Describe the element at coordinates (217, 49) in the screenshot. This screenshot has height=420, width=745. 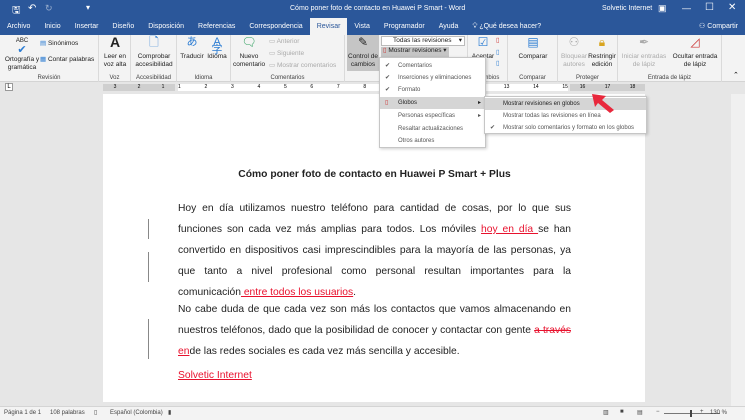
I see `language-button: A字 Idioma` at that location.